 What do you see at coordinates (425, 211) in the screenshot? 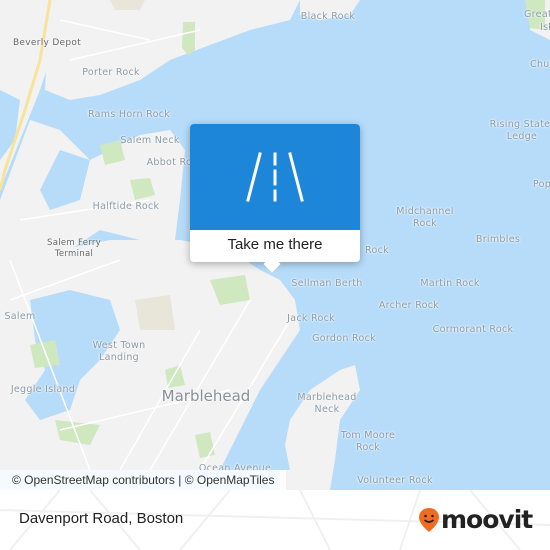
I see `label-midchannel: Midchannel` at bounding box center [425, 211].